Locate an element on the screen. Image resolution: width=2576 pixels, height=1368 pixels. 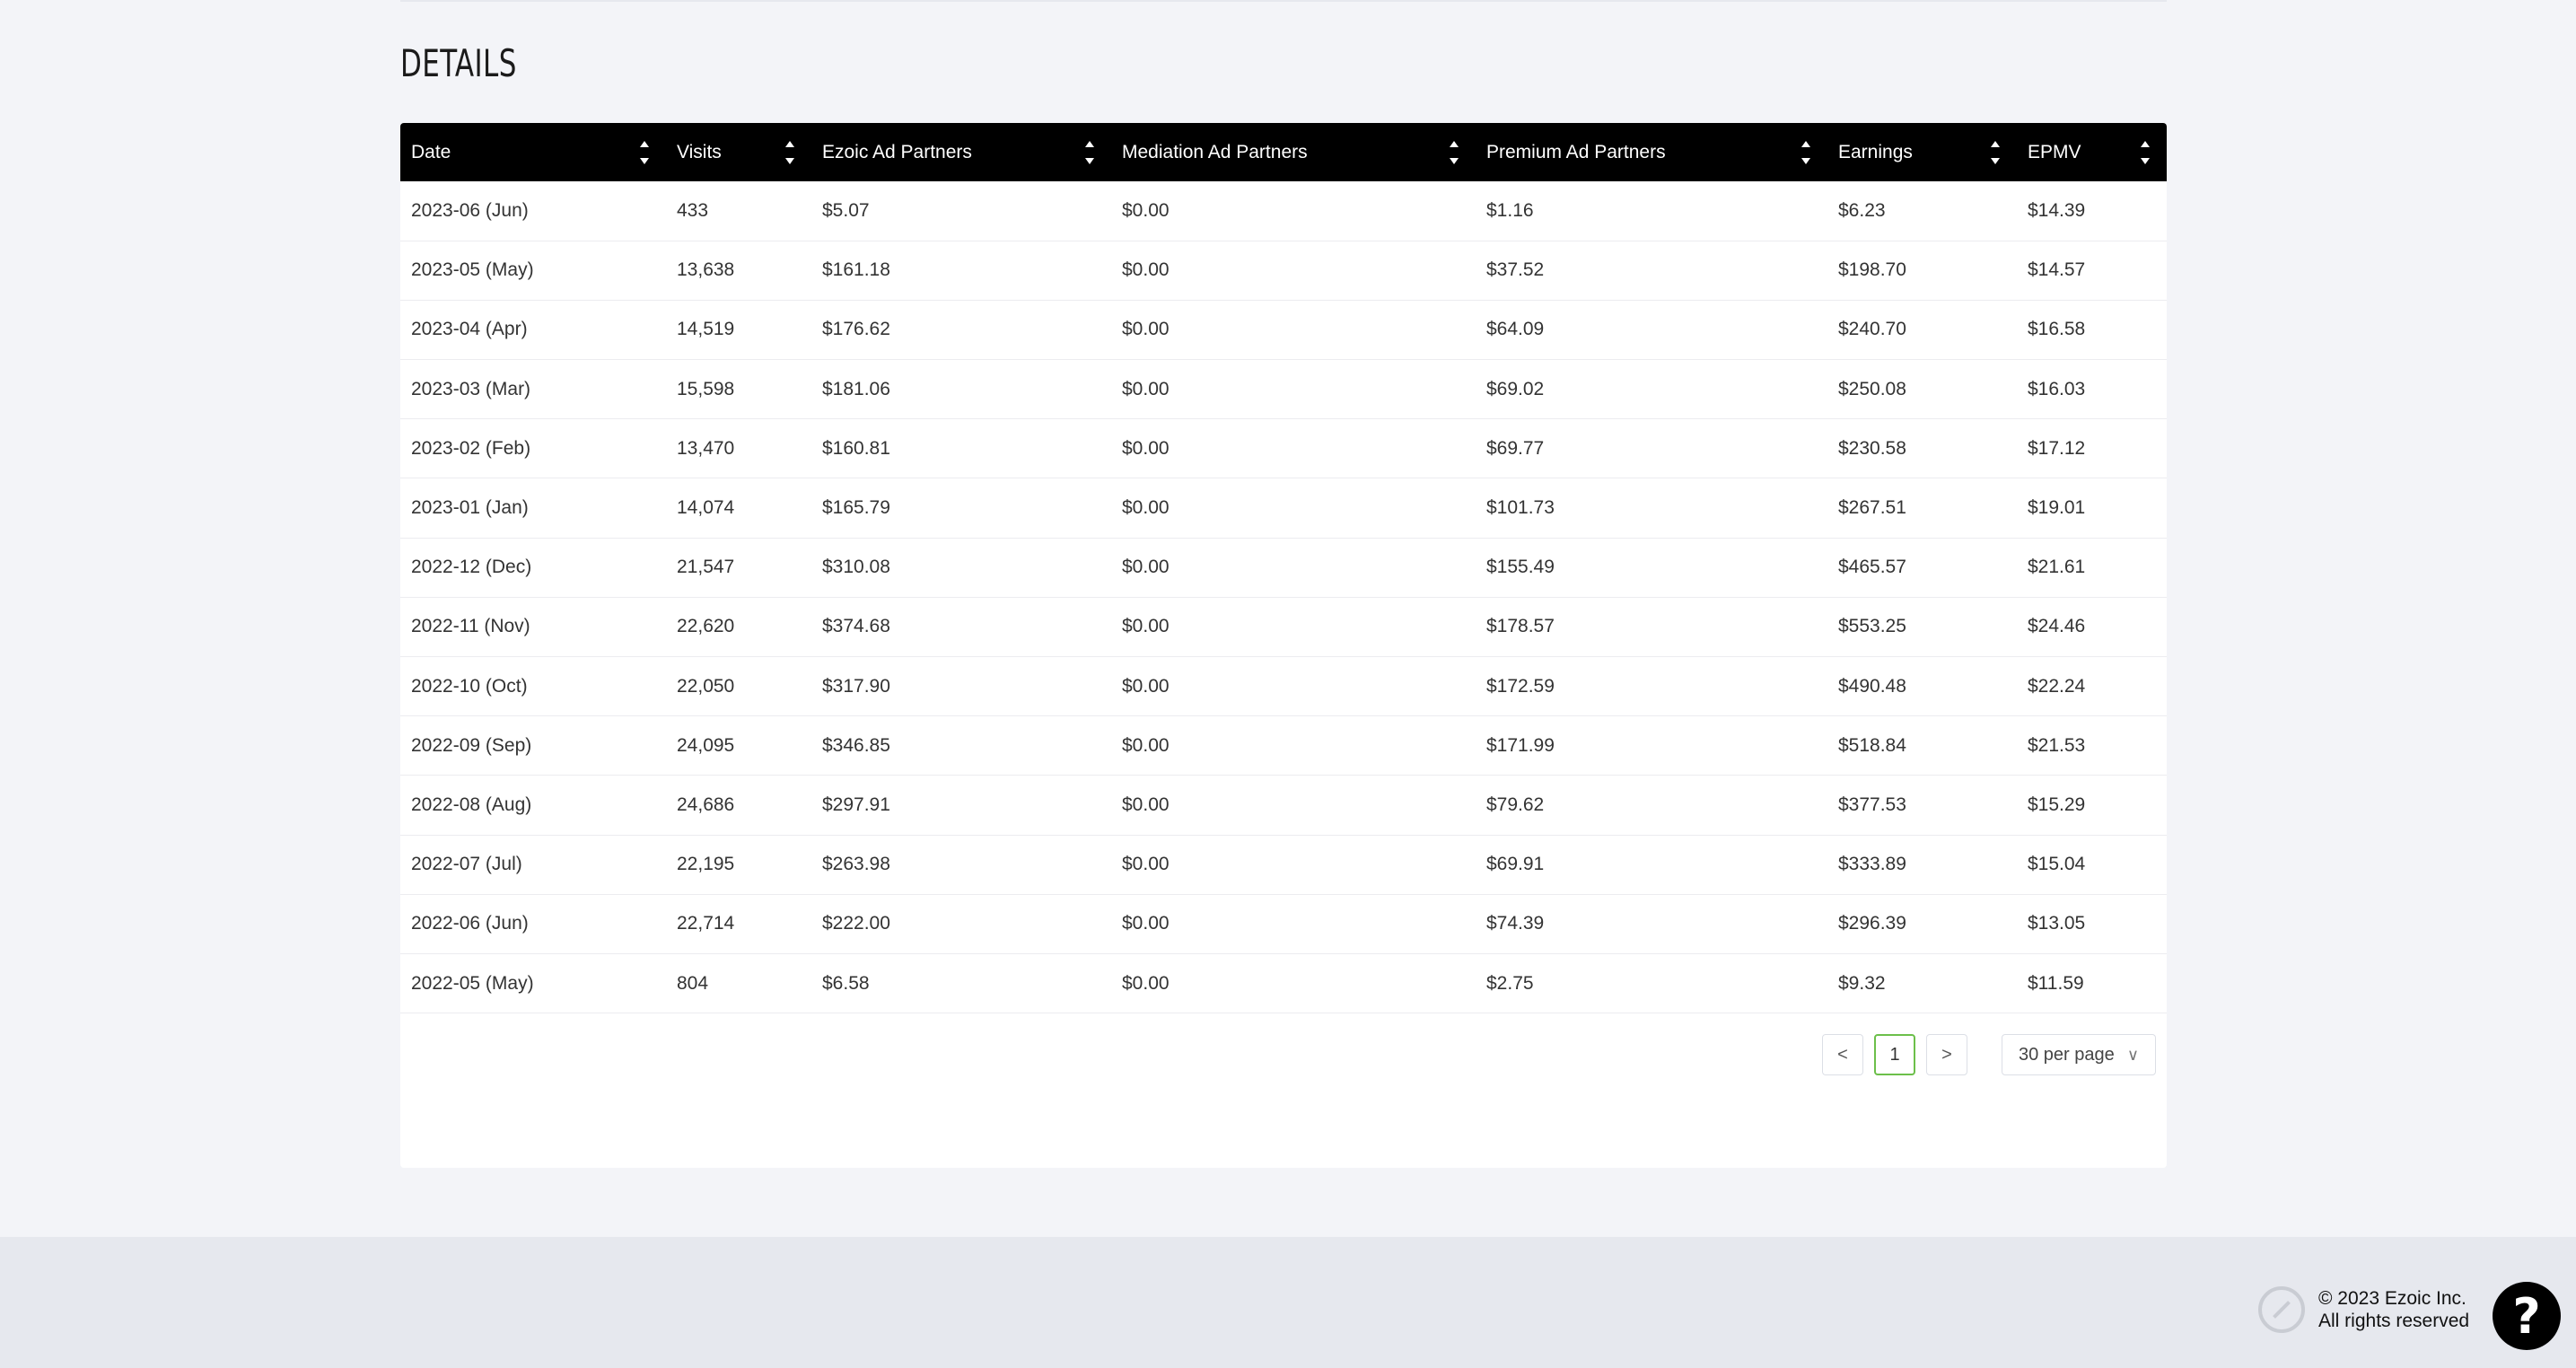
table-cell: 15,598 is located at coordinates (706, 388).